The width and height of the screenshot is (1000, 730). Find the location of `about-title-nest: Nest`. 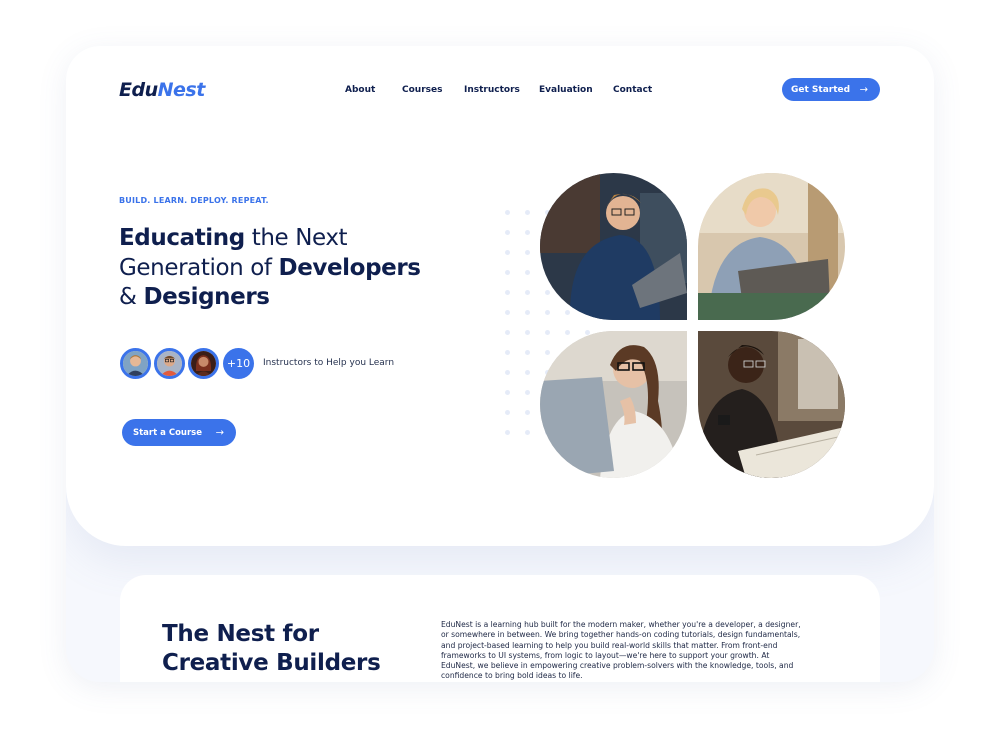

about-title-nest: Nest is located at coordinates (245, 634).